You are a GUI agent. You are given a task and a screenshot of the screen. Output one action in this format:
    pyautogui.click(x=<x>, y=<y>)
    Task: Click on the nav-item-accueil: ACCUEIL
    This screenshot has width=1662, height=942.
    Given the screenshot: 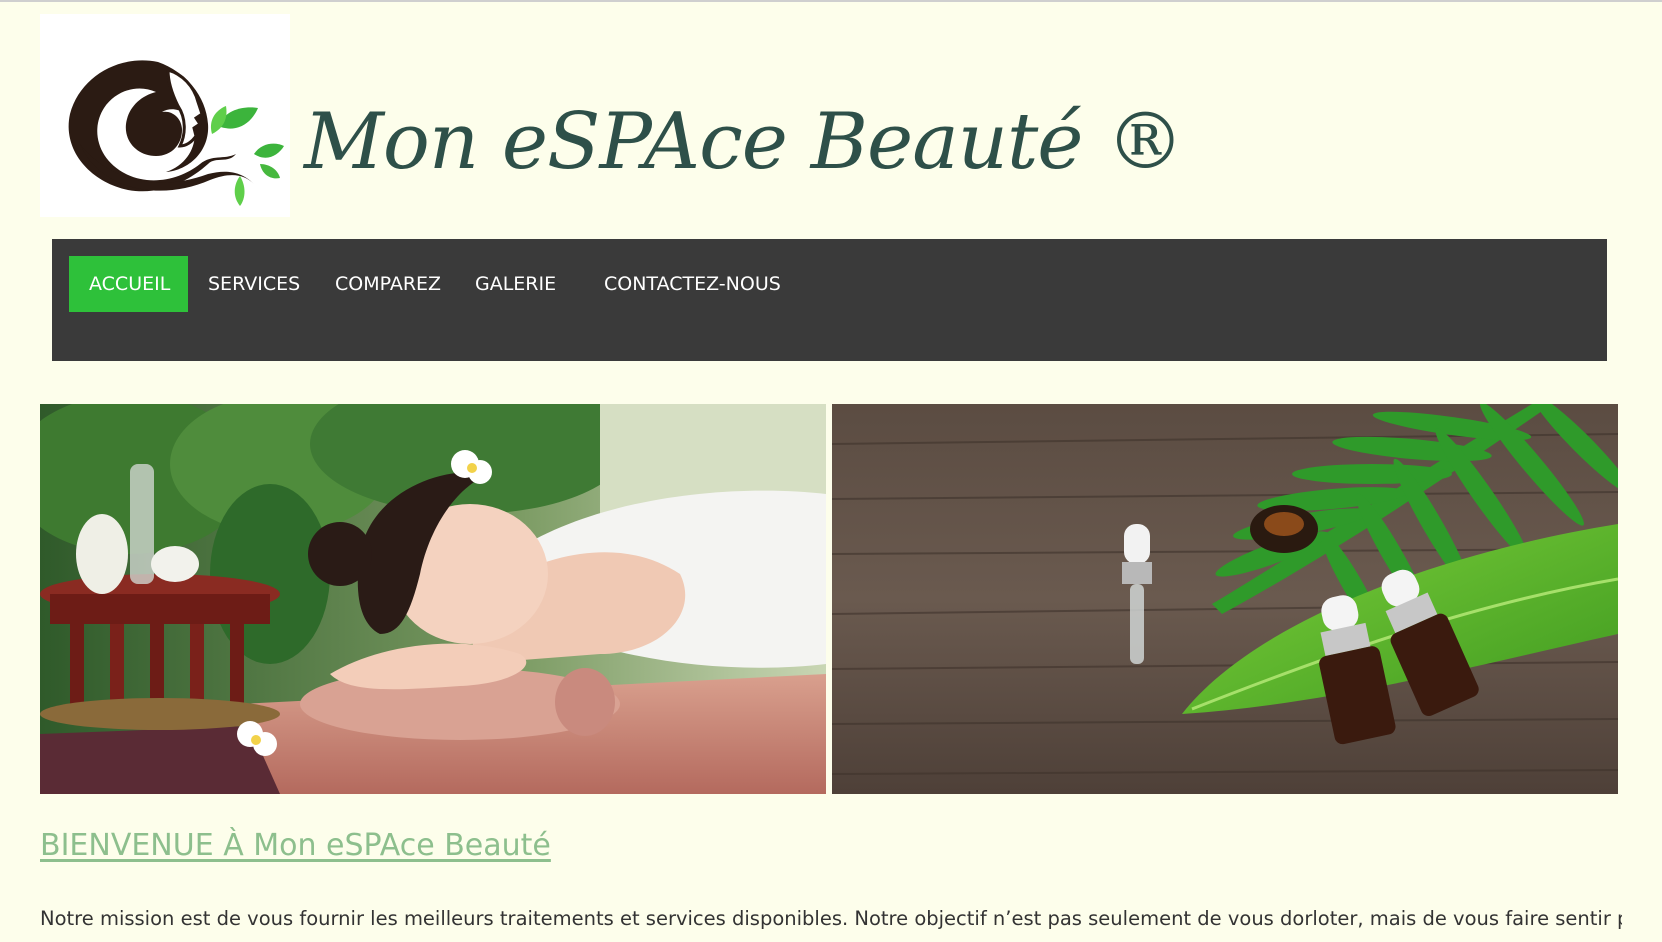 What is the action you would take?
    pyautogui.click(x=128, y=284)
    